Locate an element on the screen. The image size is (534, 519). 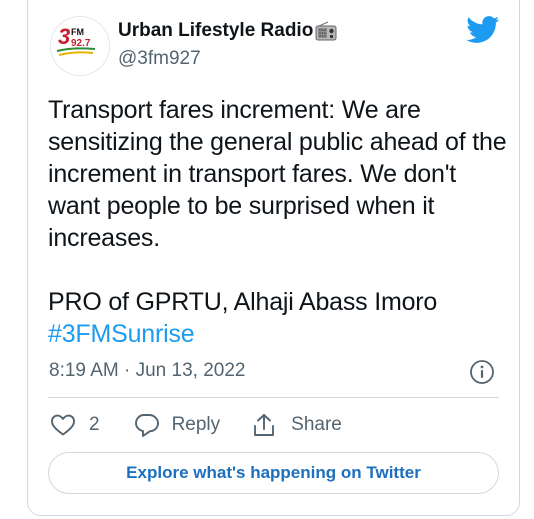
svg-text: FM is located at coordinates (77, 32).